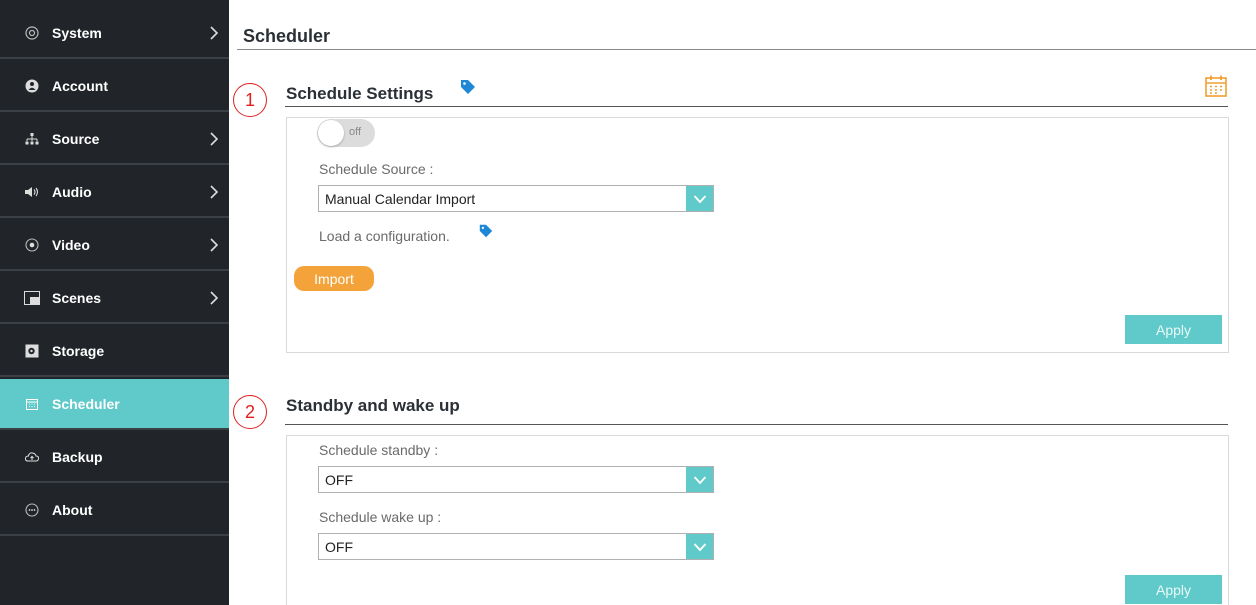 This screenshot has width=1256, height=605. Describe the element at coordinates (32, 245) in the screenshot. I see `video-icon` at that location.